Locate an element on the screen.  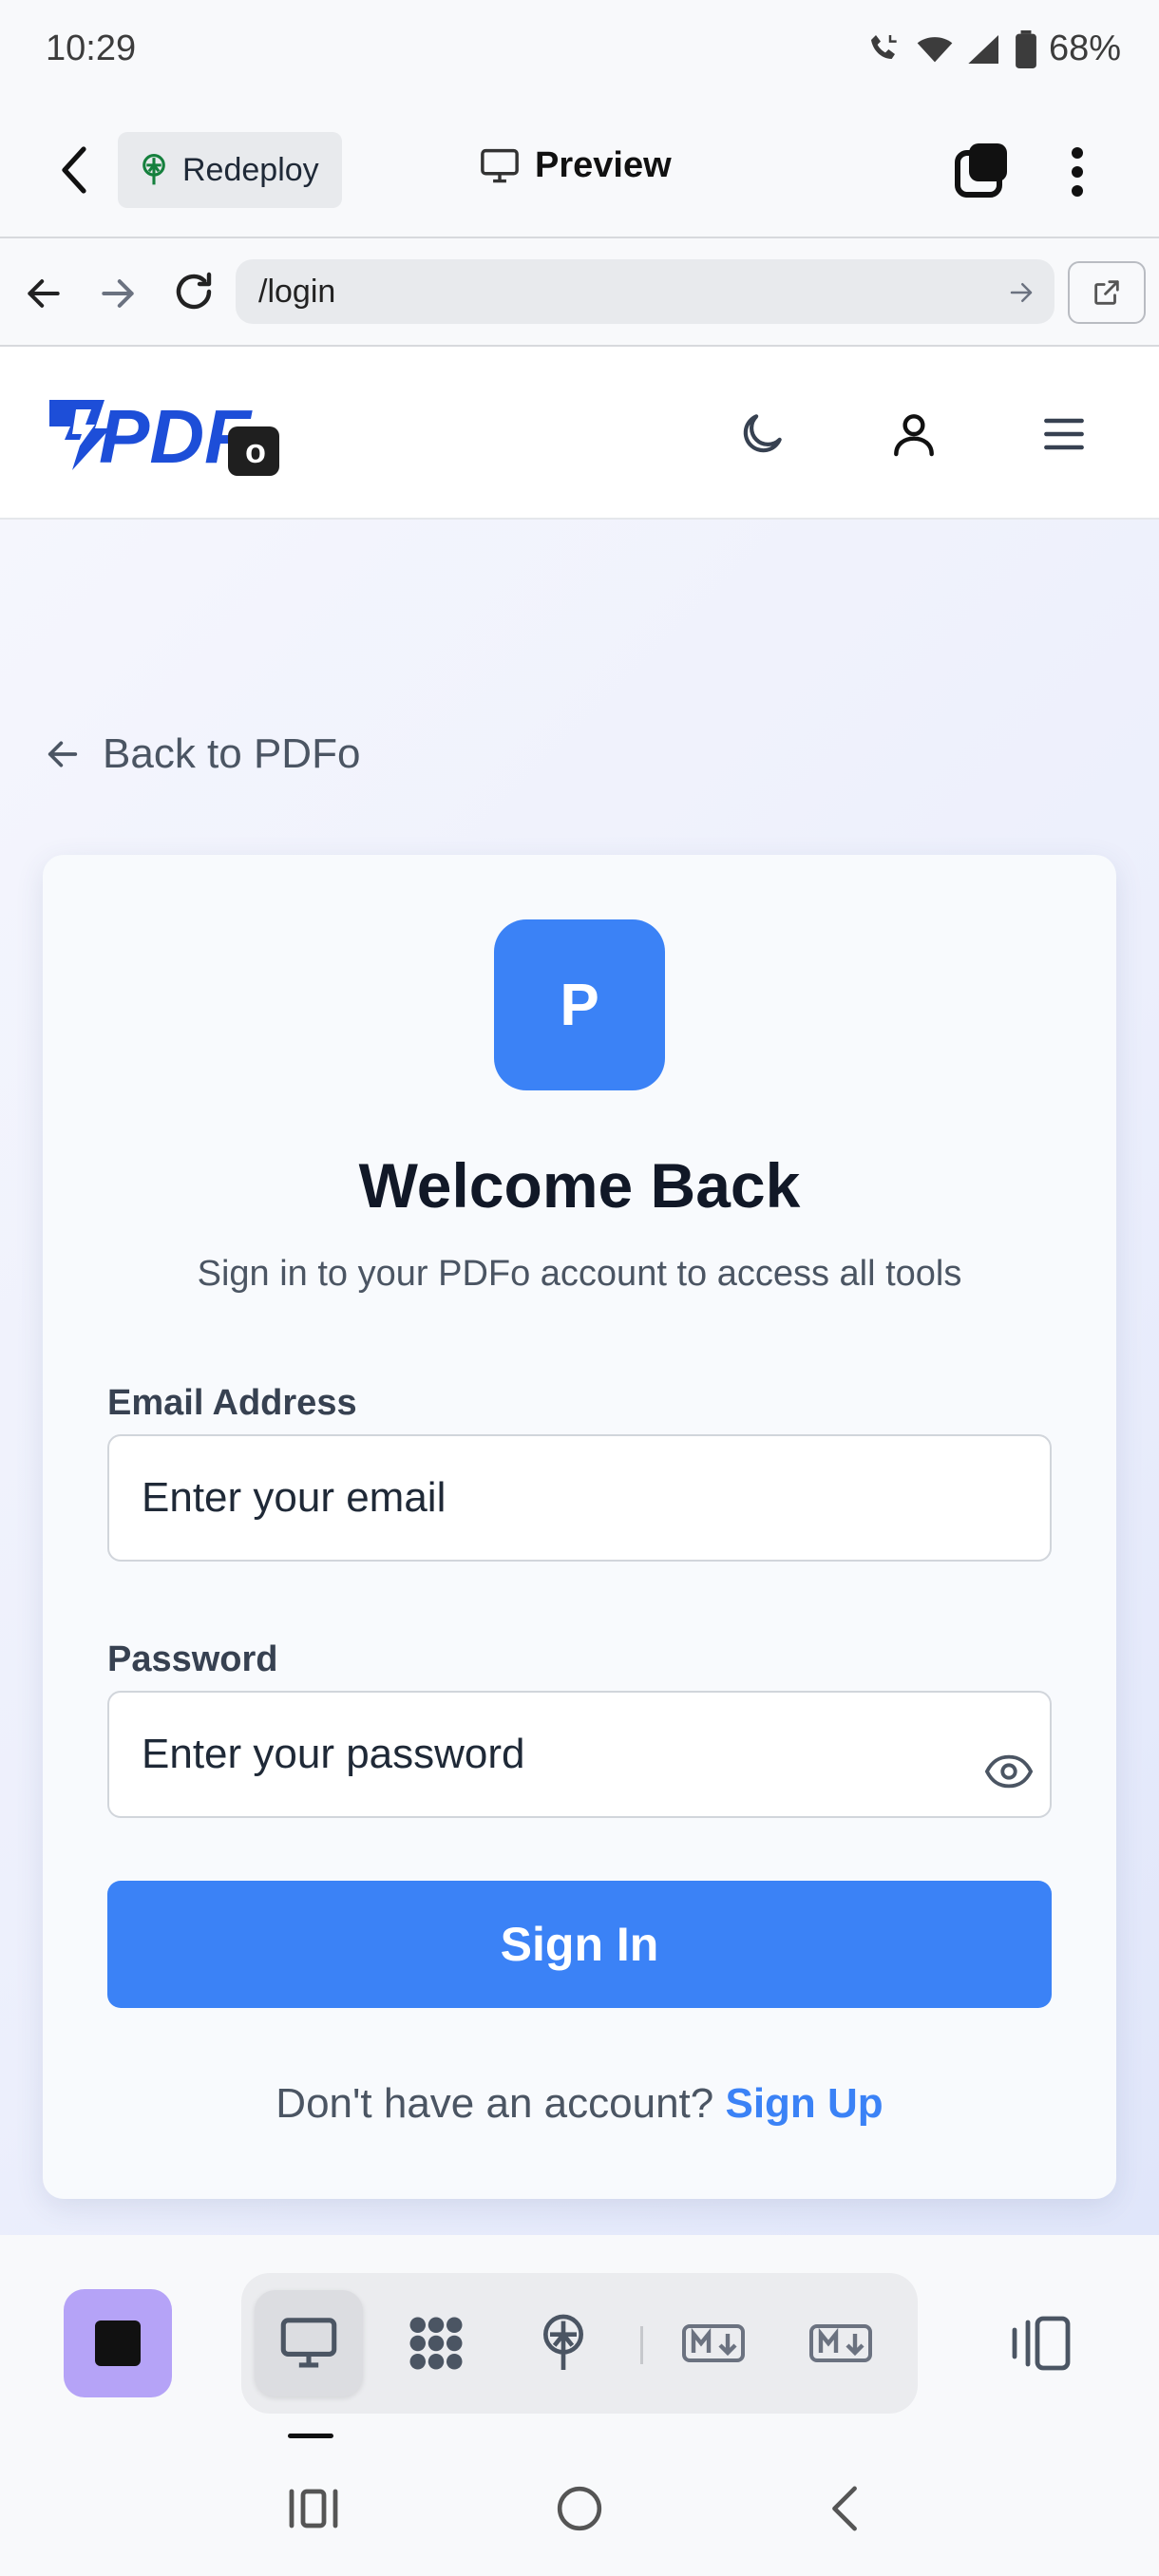
recent-apps-icon is located at coordinates (313, 2509).